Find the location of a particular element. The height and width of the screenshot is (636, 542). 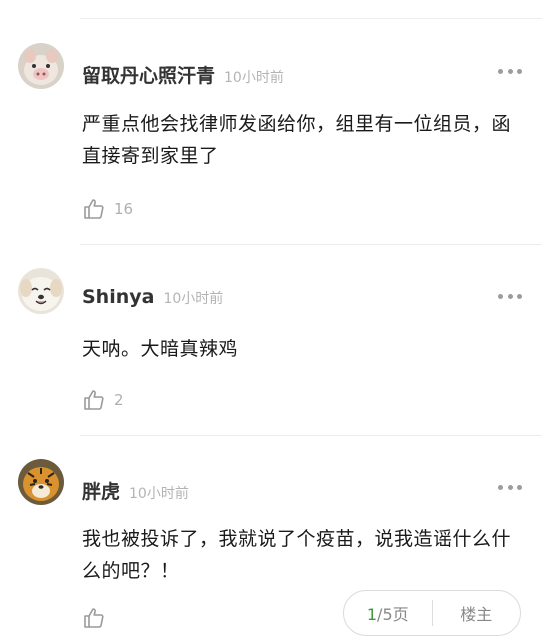

username: 留取丹心照汗青 is located at coordinates (148, 74).